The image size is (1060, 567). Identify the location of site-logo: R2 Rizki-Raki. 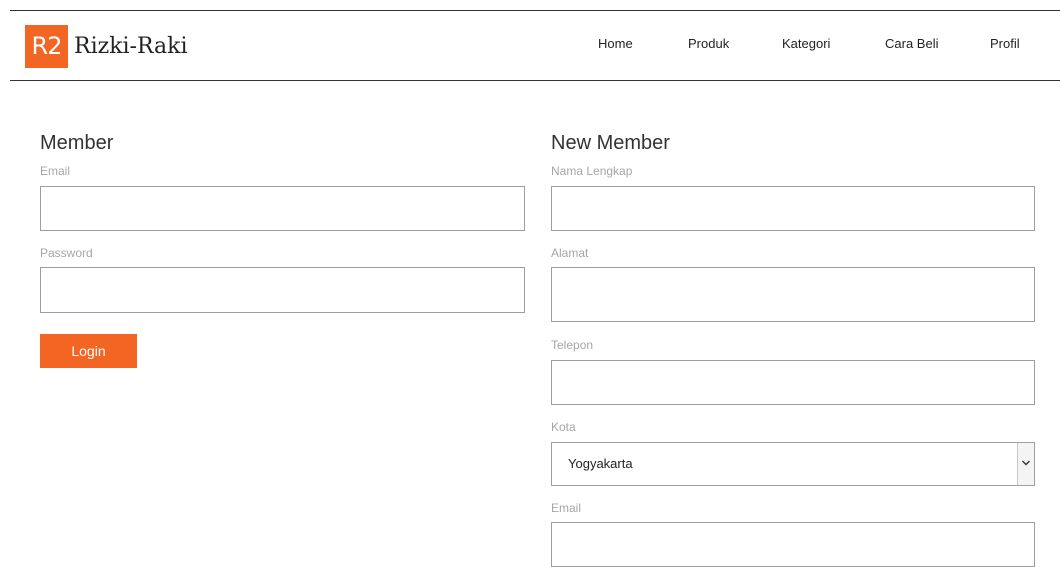
(106, 46).